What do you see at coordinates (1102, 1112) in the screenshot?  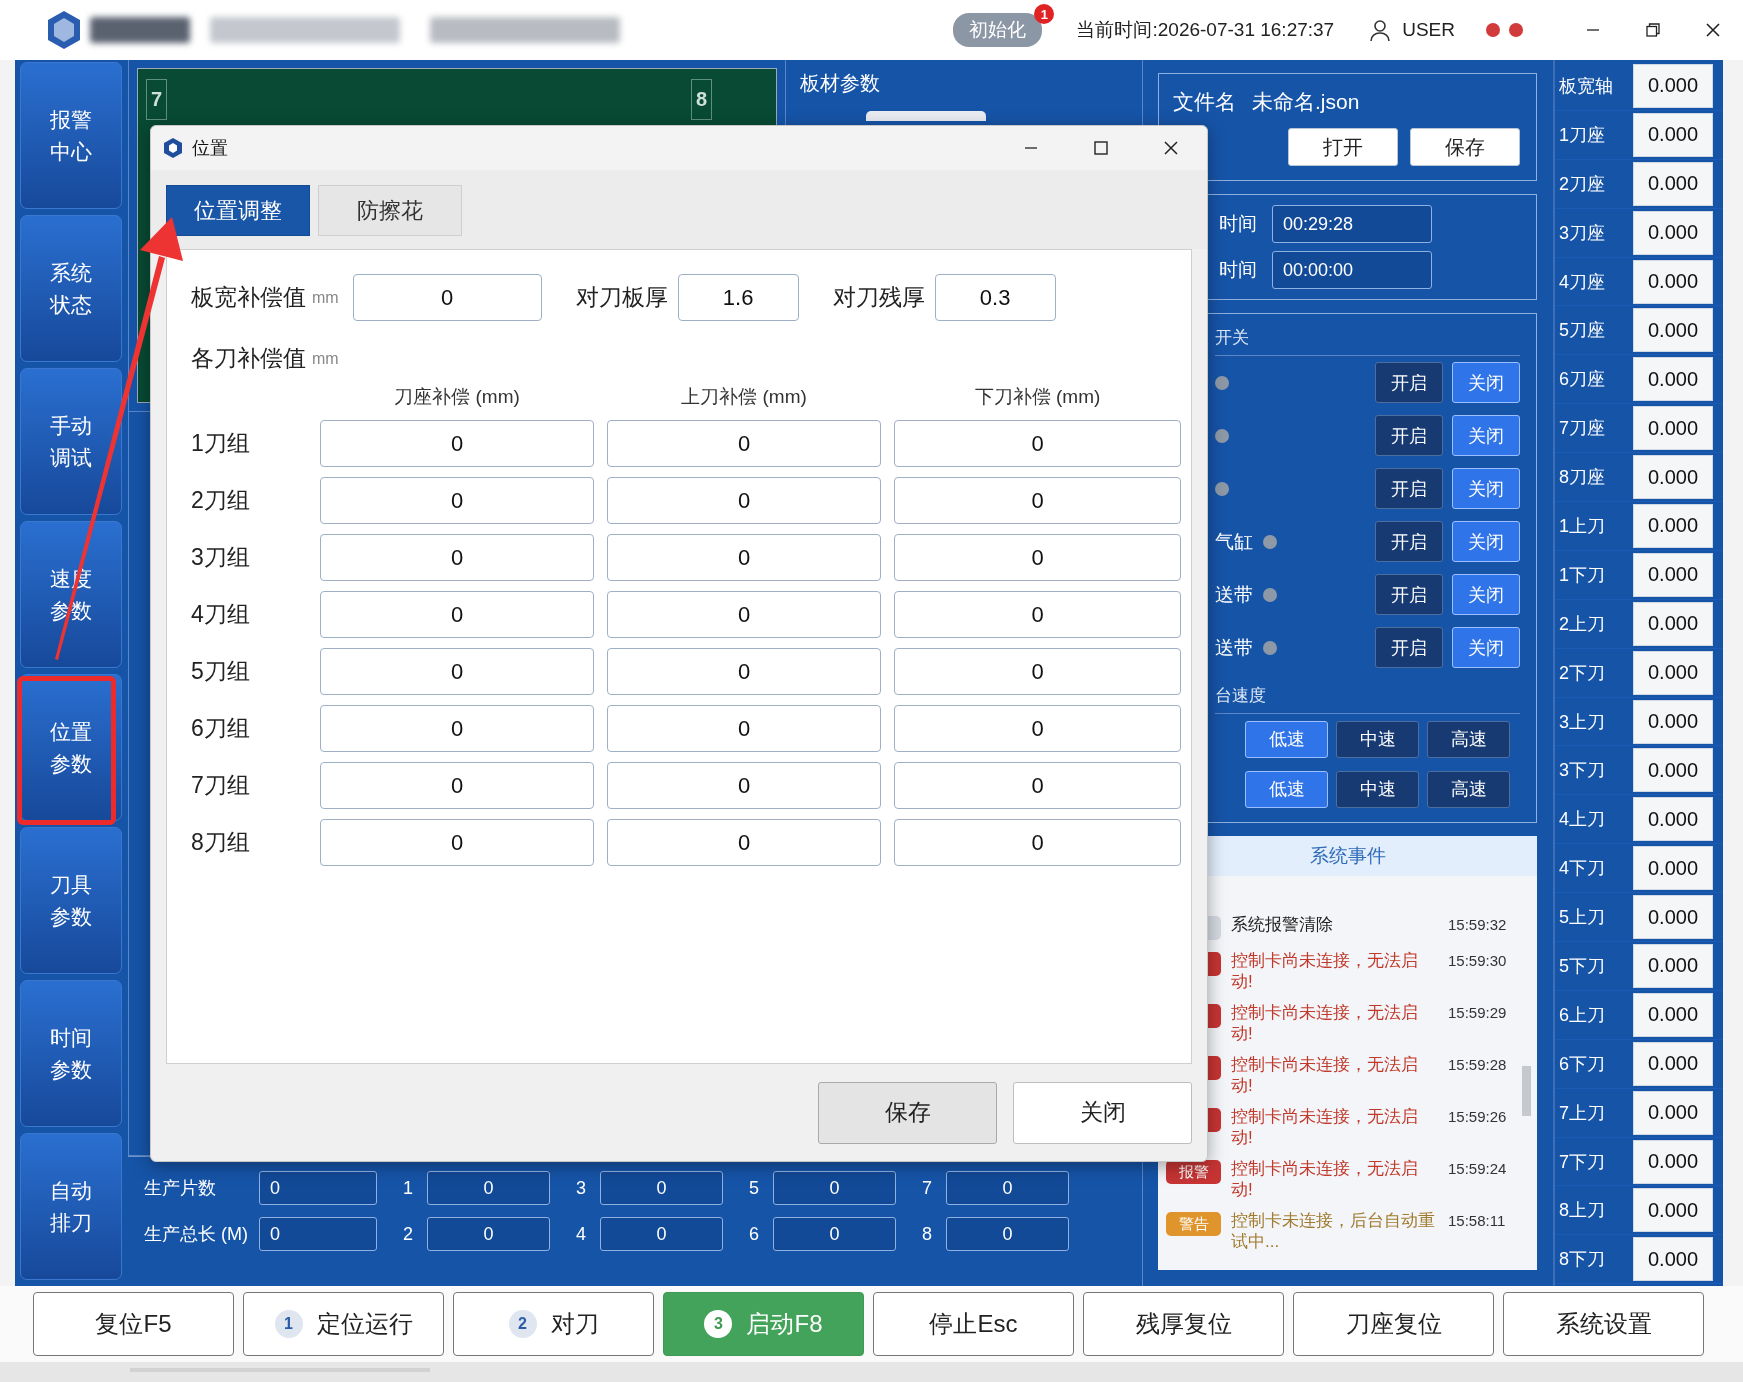 I see `dialog-button: 关闭` at bounding box center [1102, 1112].